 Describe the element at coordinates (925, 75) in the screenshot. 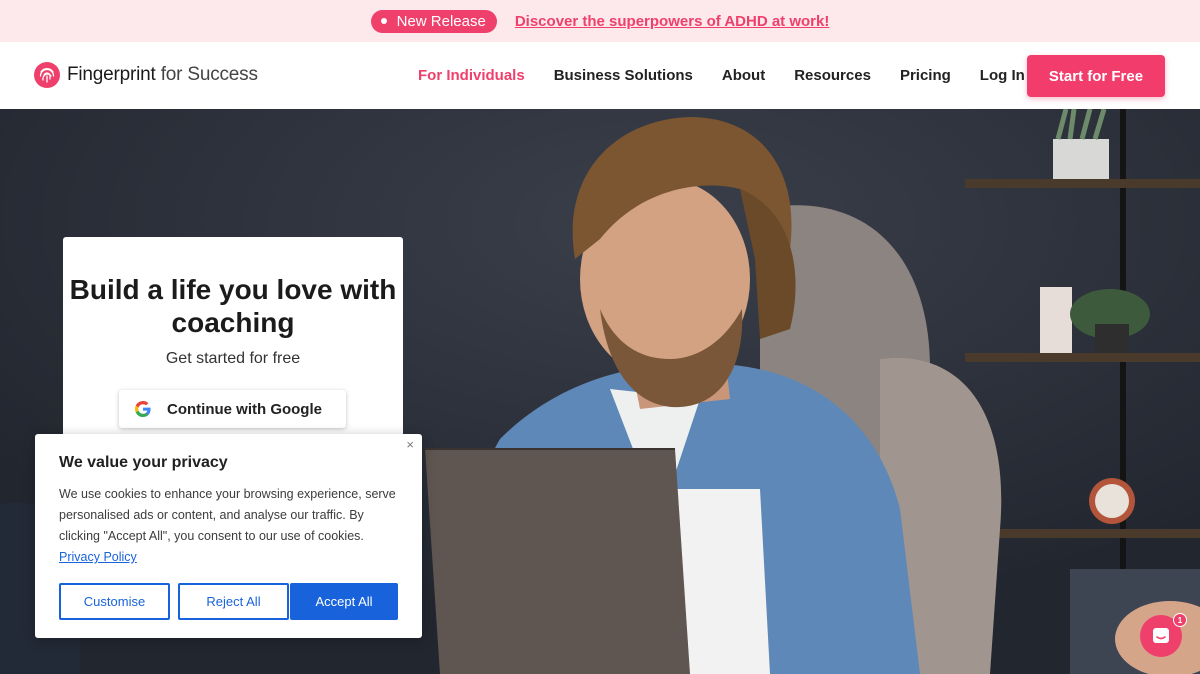

I see `nav-pricing: Pricing` at that location.